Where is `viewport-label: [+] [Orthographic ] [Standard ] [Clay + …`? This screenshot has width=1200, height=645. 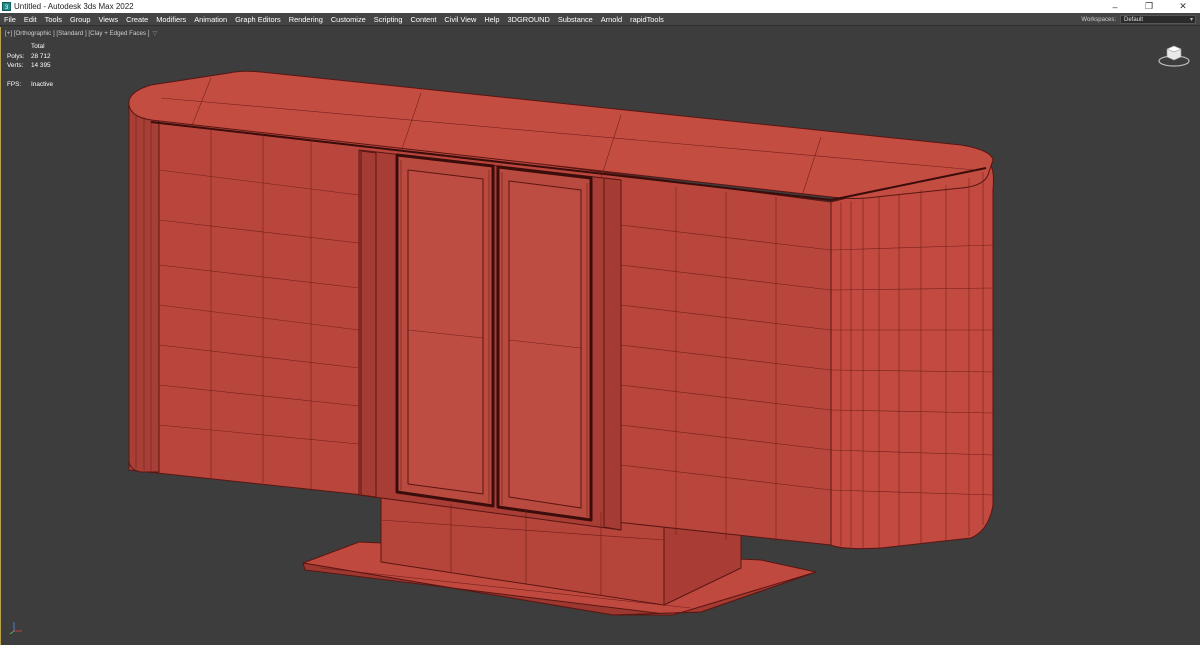
viewport-label: [+] [Orthographic ] [Standard ] [Clay + … is located at coordinates (81, 33).